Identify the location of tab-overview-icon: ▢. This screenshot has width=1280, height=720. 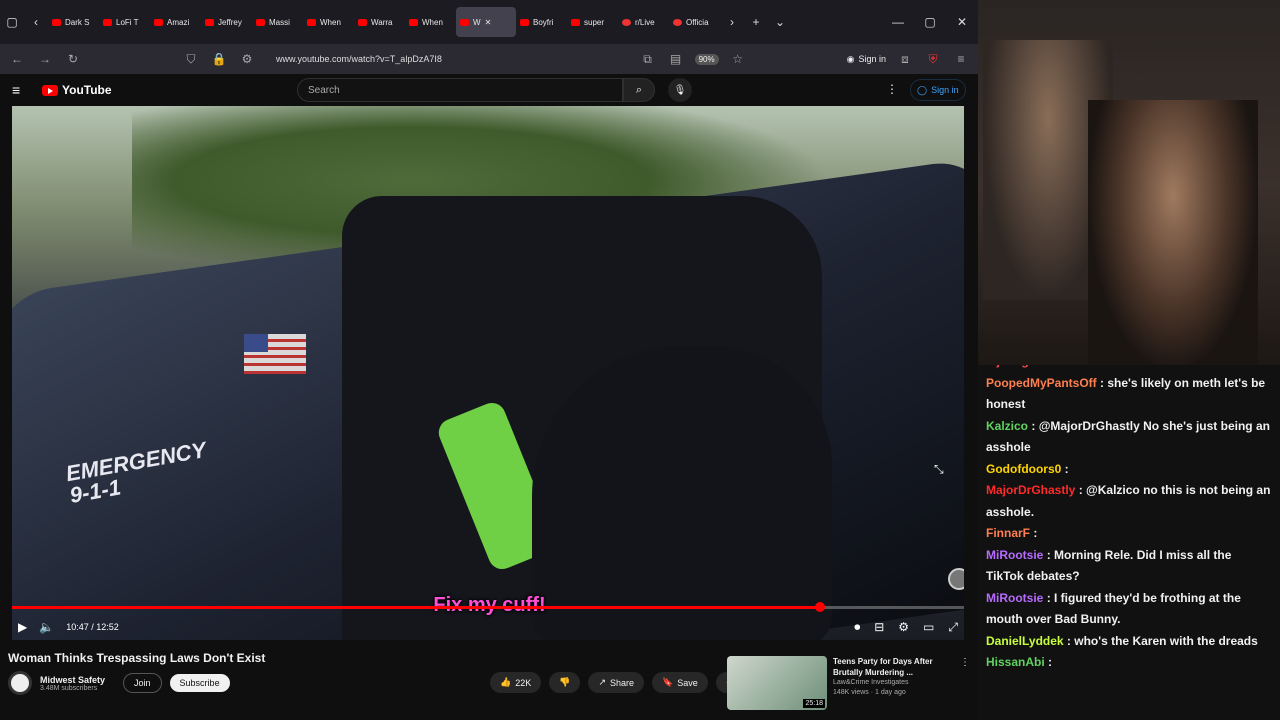
(12, 22).